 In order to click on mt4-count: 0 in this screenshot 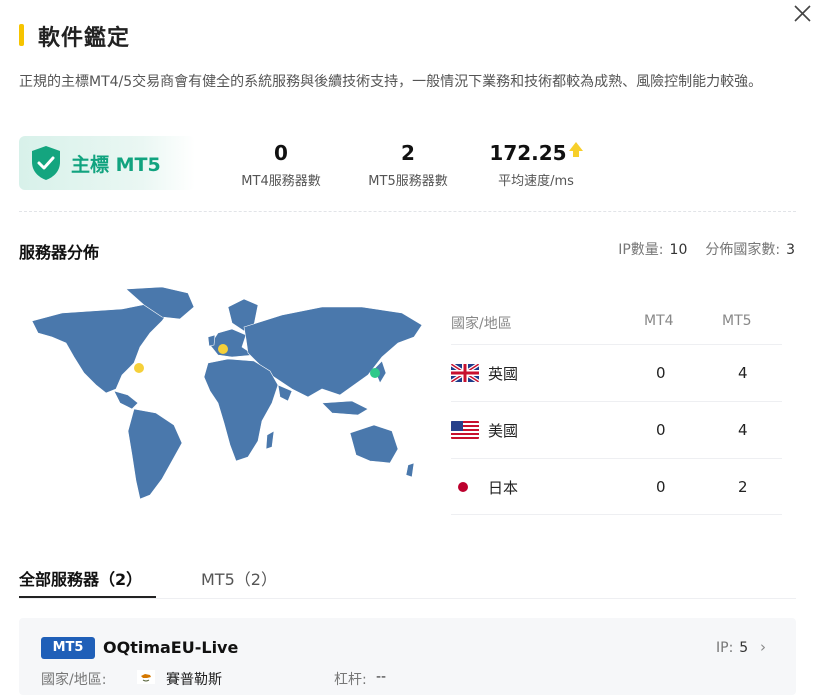, I will do `click(281, 153)`.